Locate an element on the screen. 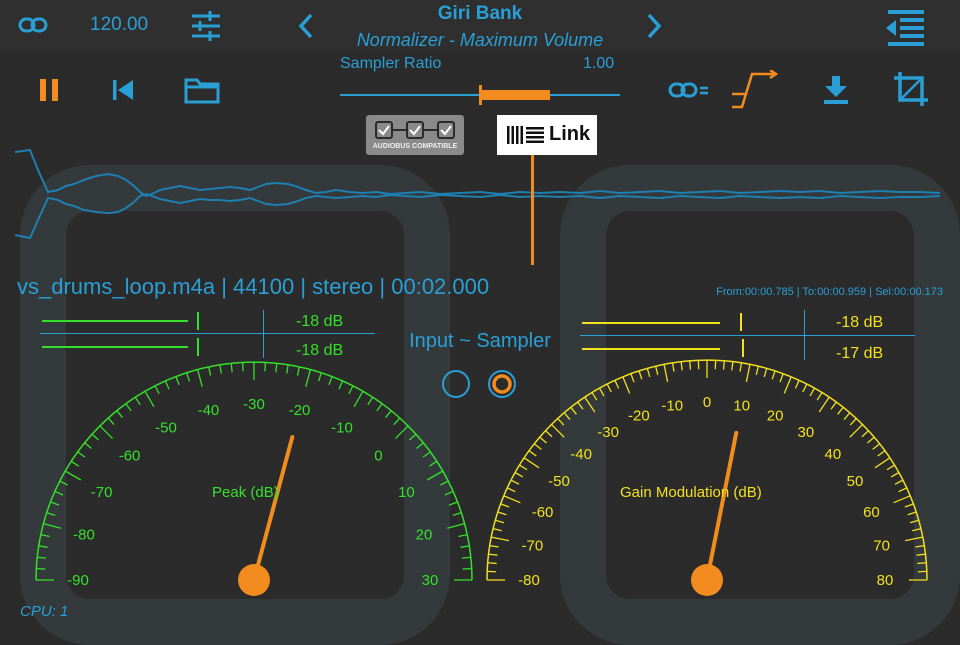 This screenshot has width=960, height=645. next-preset-button is located at coordinates (654, 26).